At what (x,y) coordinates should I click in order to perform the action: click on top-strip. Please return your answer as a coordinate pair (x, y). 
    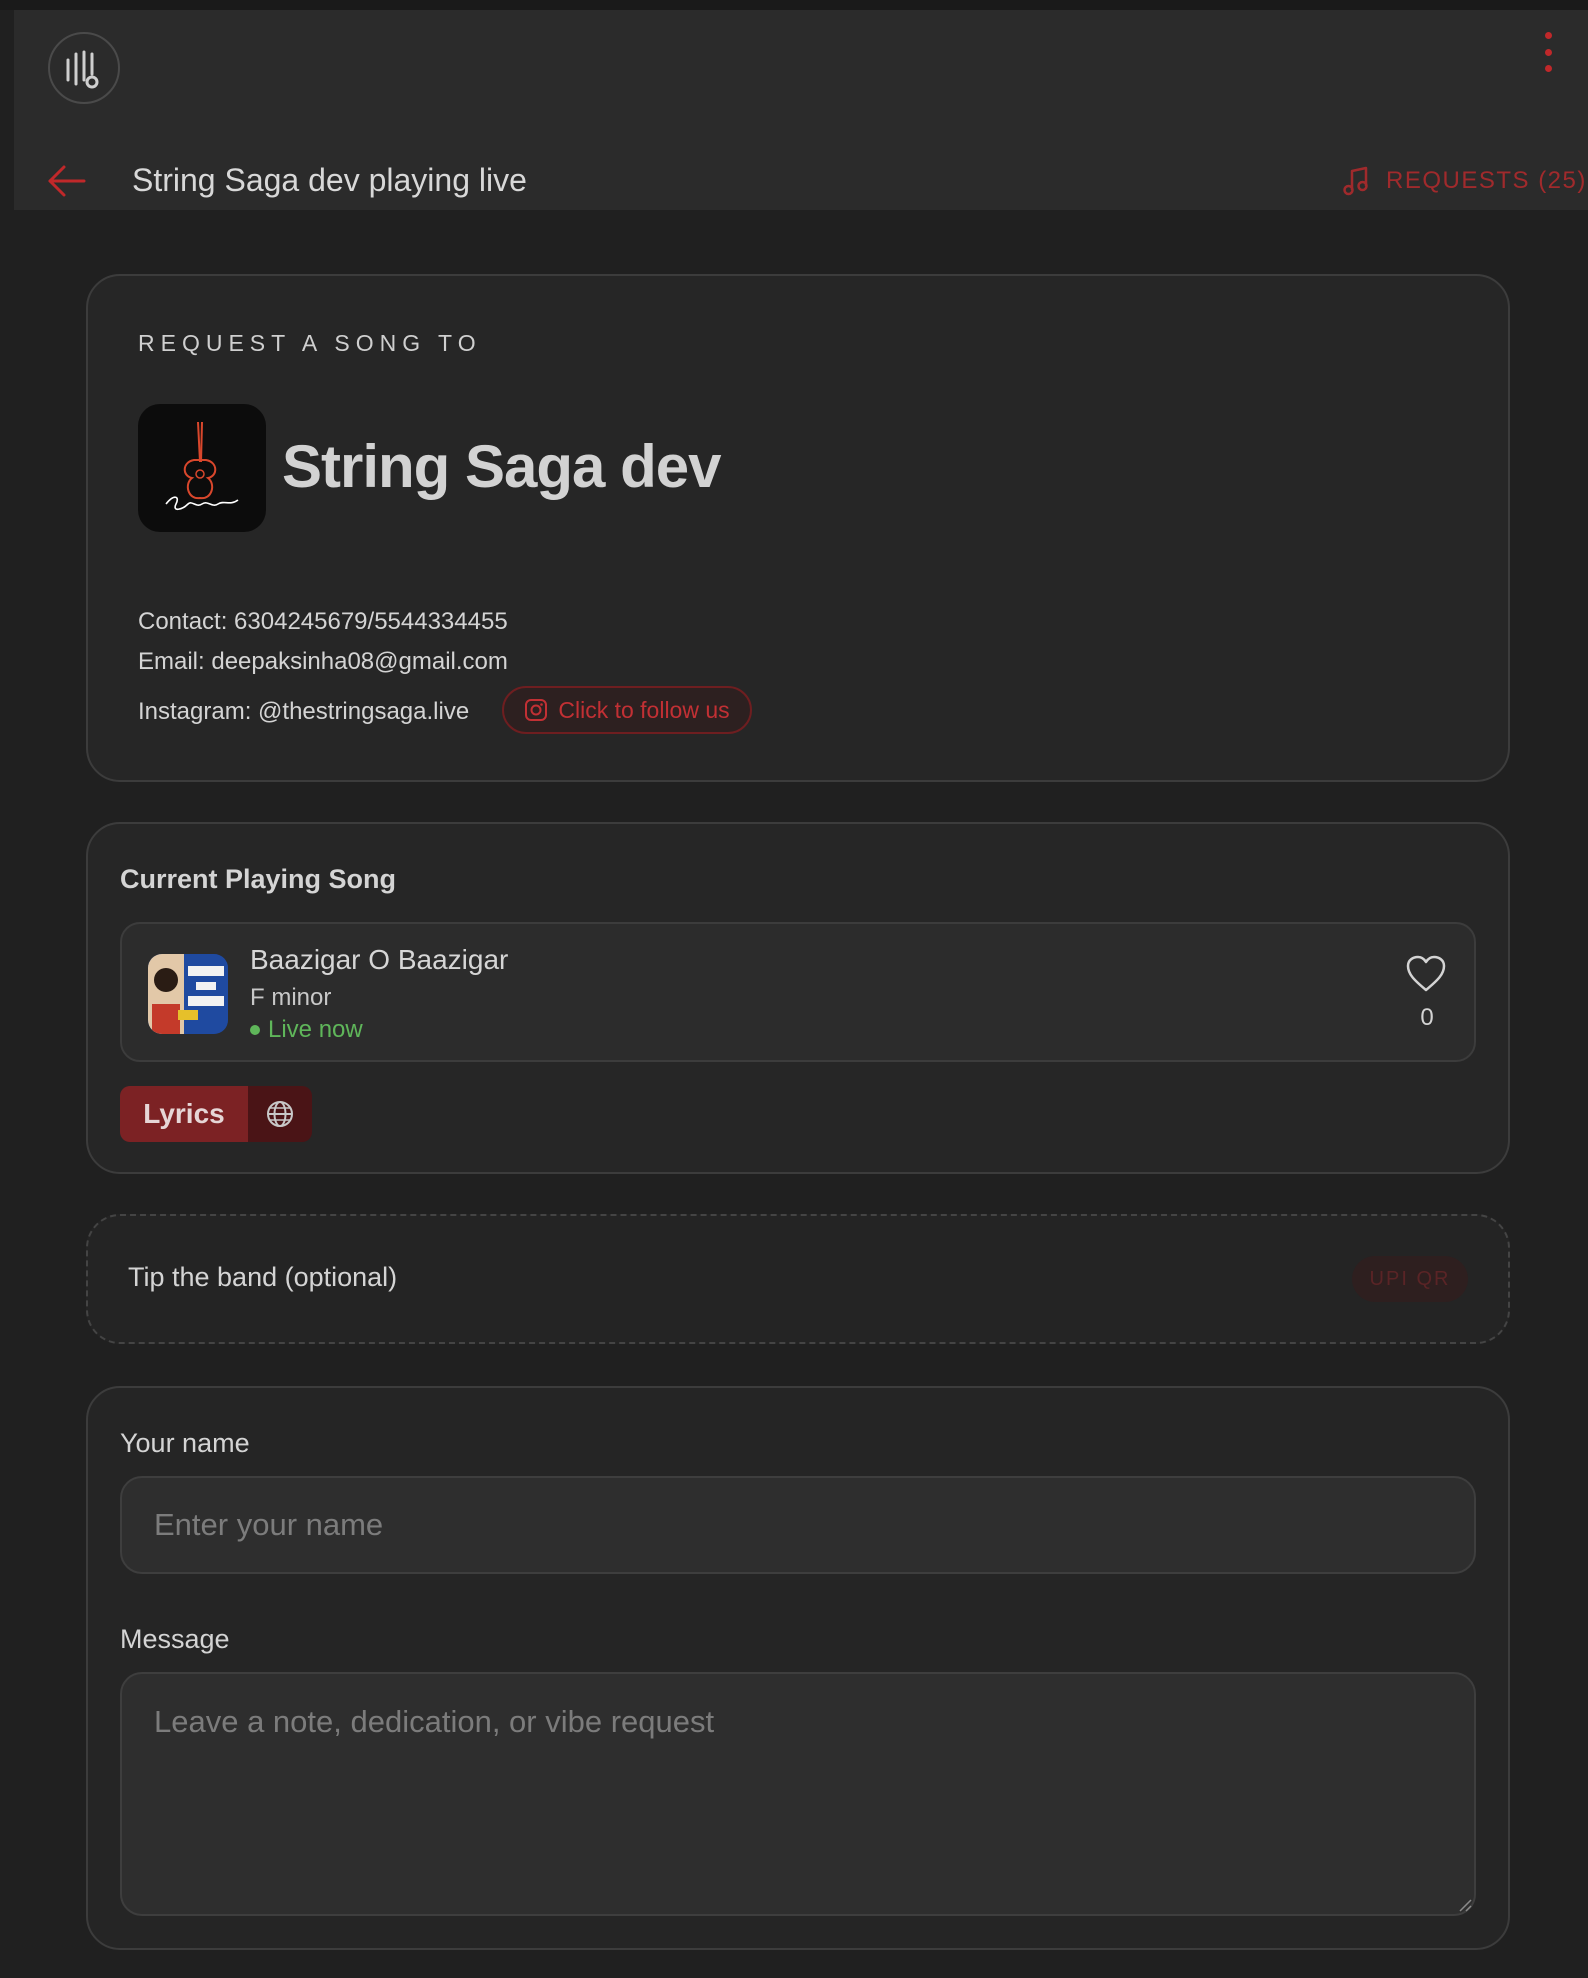
    Looking at the image, I should click on (794, 5).